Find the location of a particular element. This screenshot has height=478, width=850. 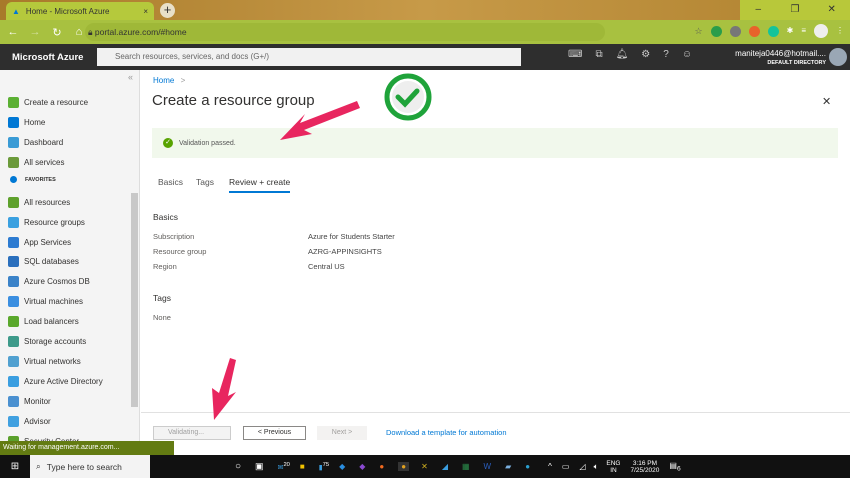

app-icon: ▮75 is located at coordinates (324, 466).